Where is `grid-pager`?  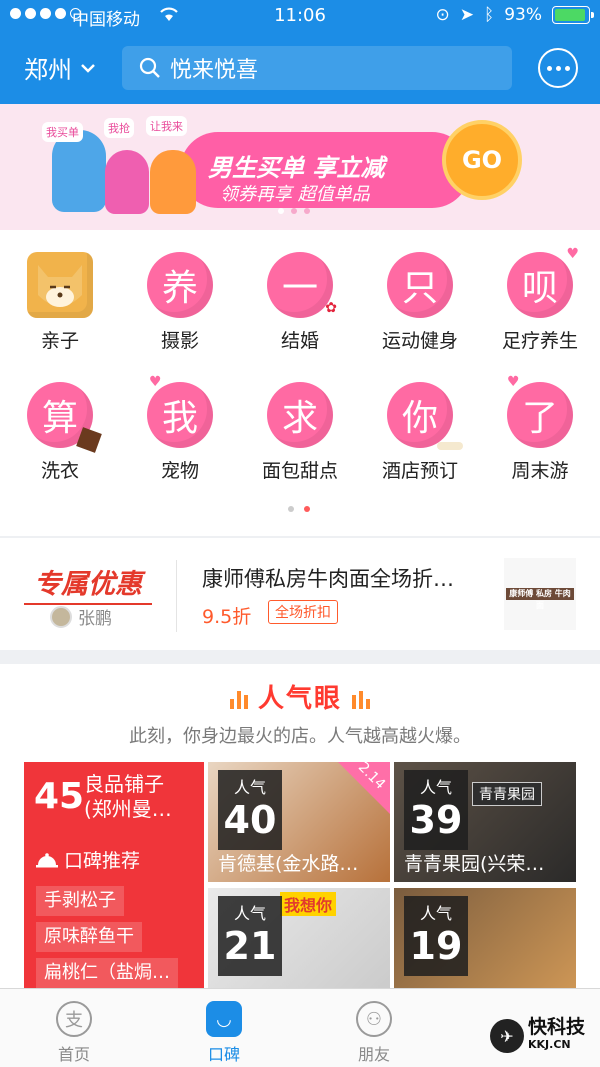
grid-pager is located at coordinates (299, 509).